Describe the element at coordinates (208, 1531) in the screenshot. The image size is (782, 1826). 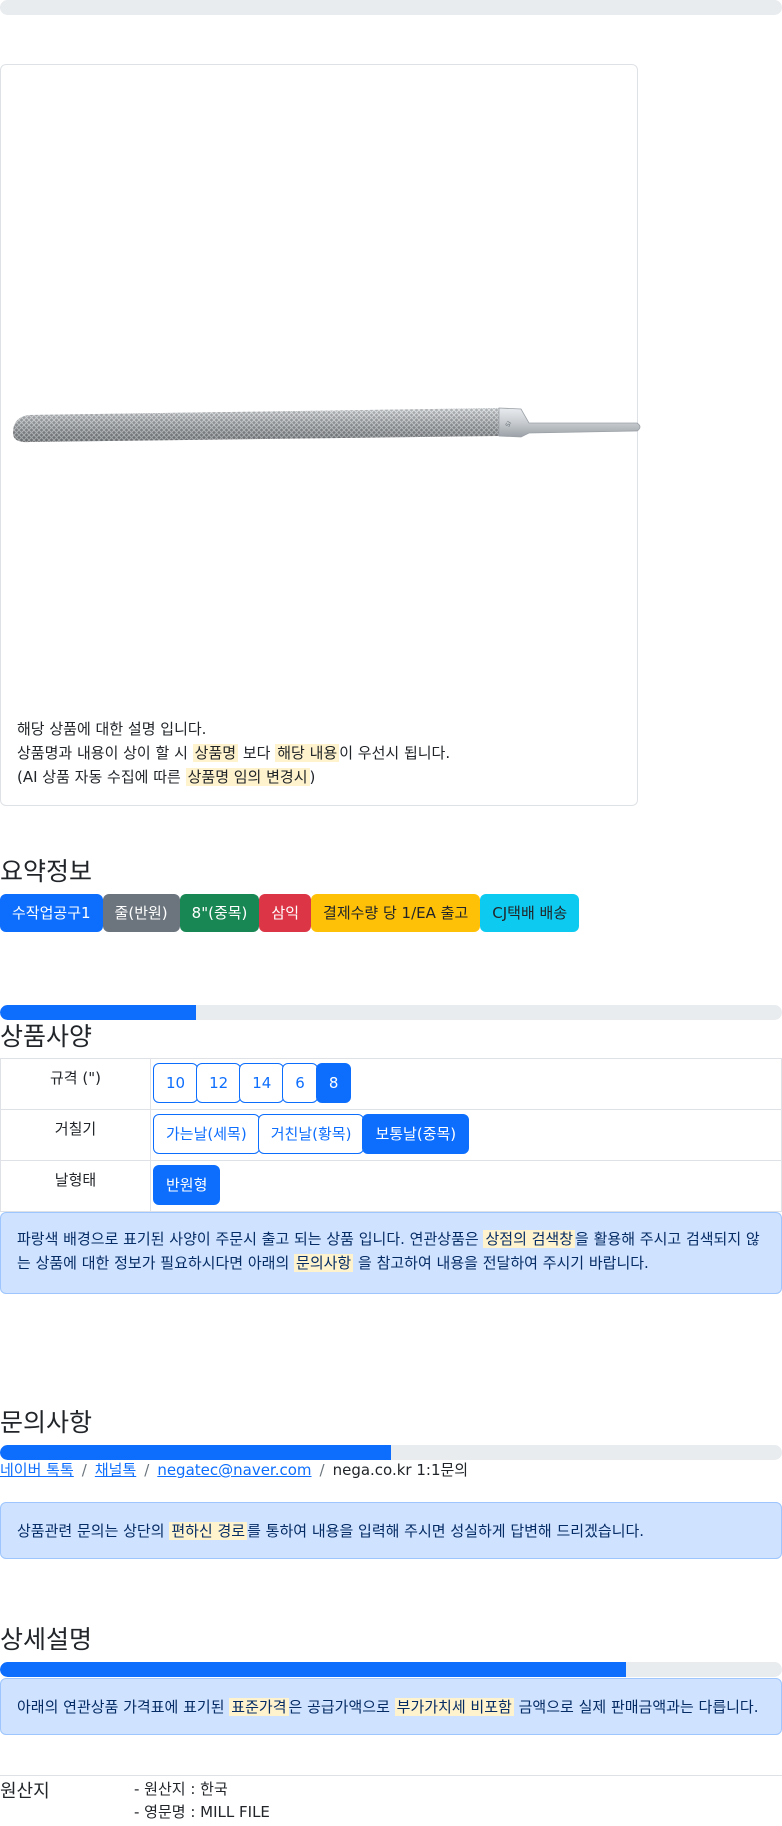
I see `highlight-route: 편하신 경로` at that location.